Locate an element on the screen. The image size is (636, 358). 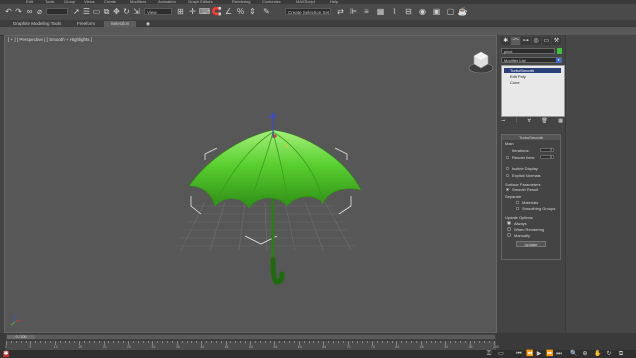
link-icon: ∞ is located at coordinates (29, 11).